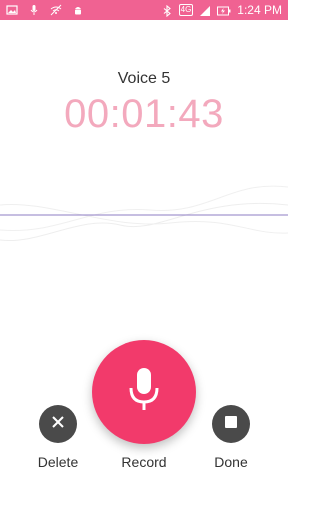  What do you see at coordinates (205, 10) in the screenshot?
I see `signal-icon` at bounding box center [205, 10].